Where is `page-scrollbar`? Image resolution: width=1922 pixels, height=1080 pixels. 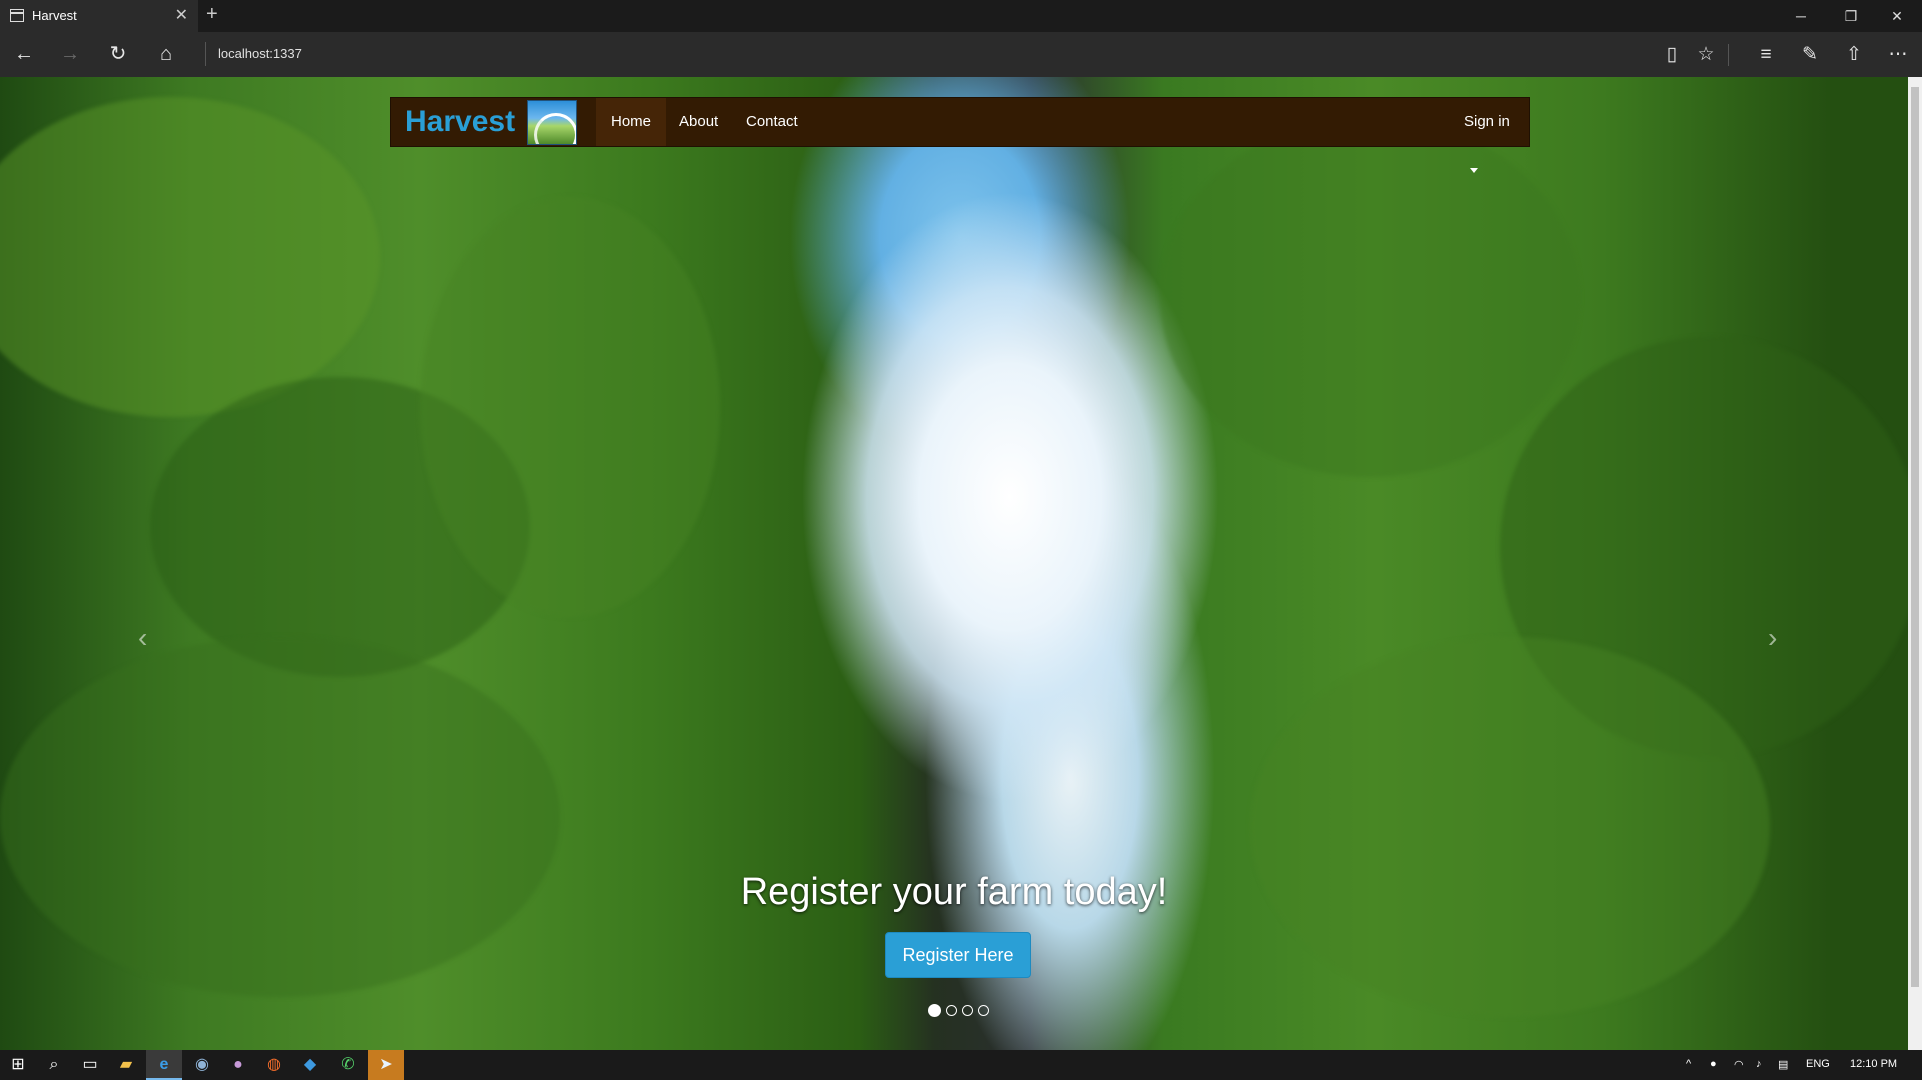 page-scrollbar is located at coordinates (1915, 563).